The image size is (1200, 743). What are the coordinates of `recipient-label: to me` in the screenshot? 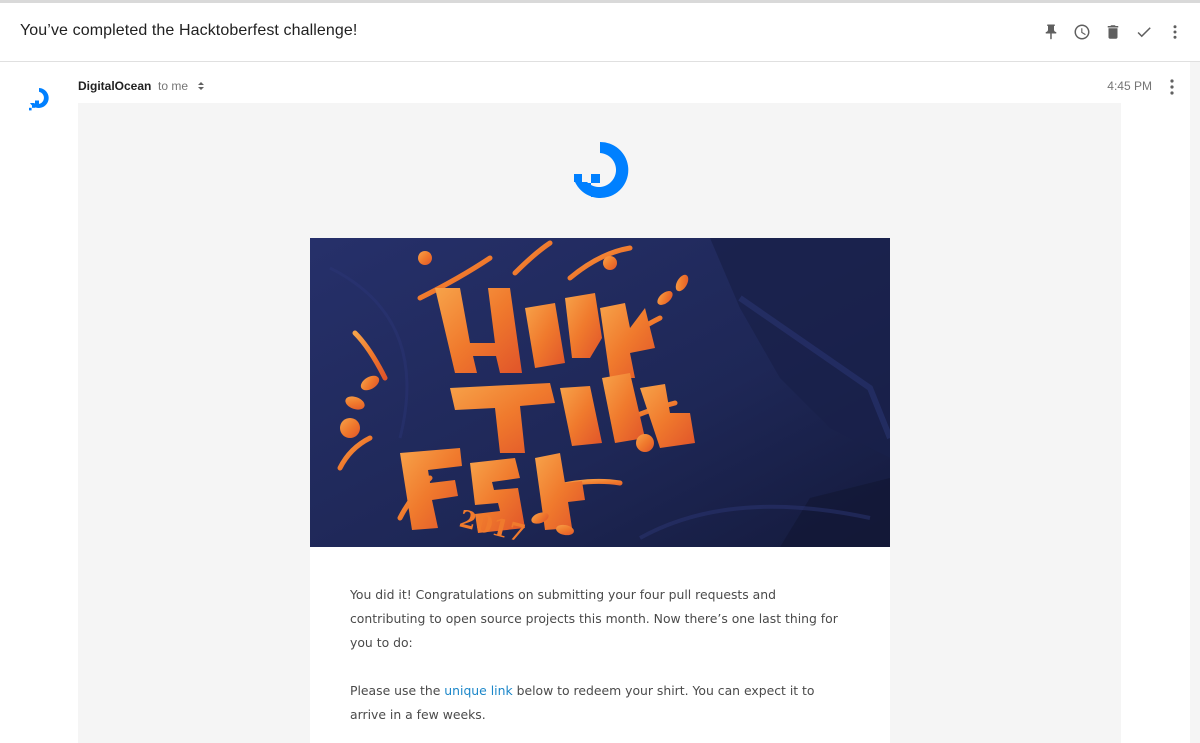 It's located at (173, 86).